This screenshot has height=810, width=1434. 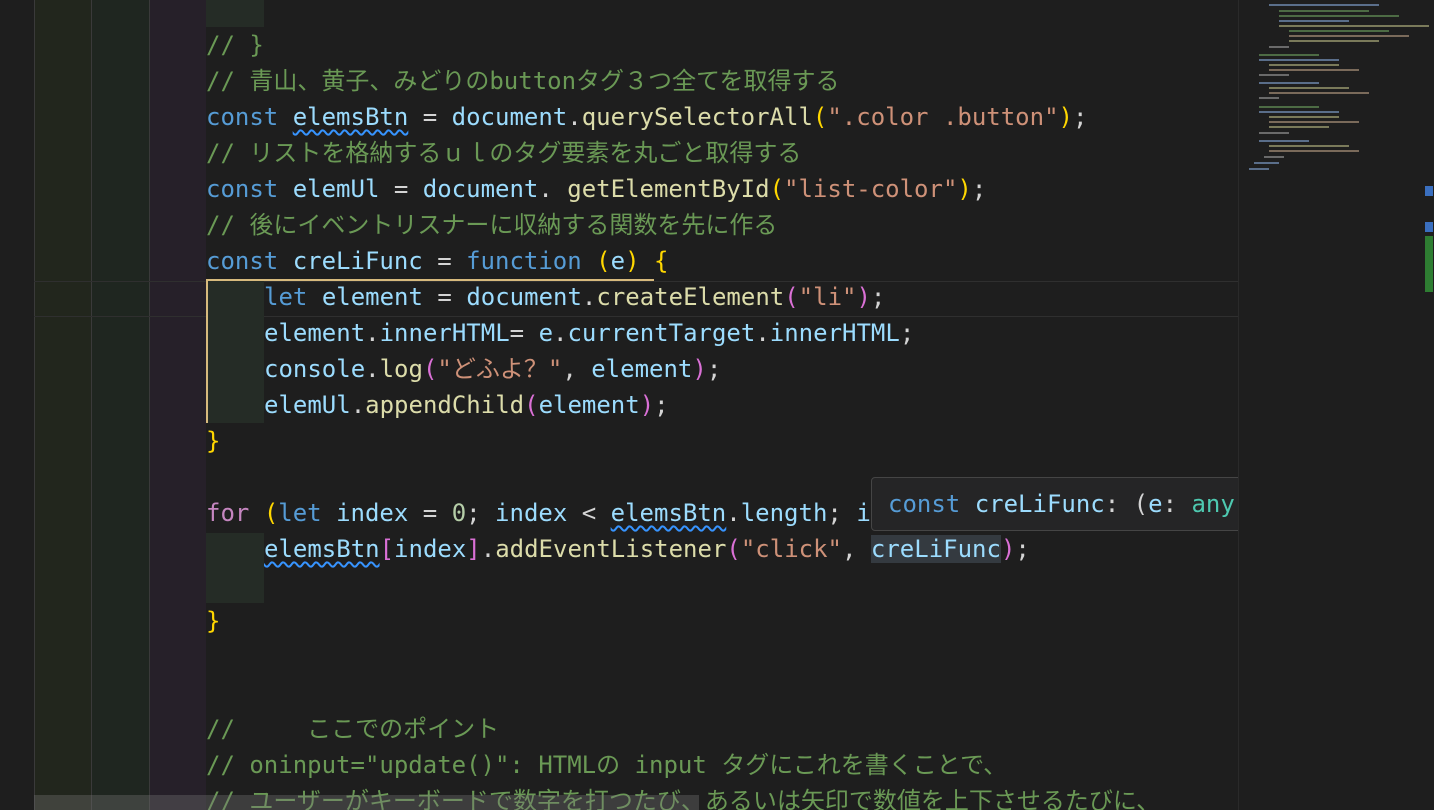 I want to click on tooltip-keyword: const, so click(x=924, y=504).